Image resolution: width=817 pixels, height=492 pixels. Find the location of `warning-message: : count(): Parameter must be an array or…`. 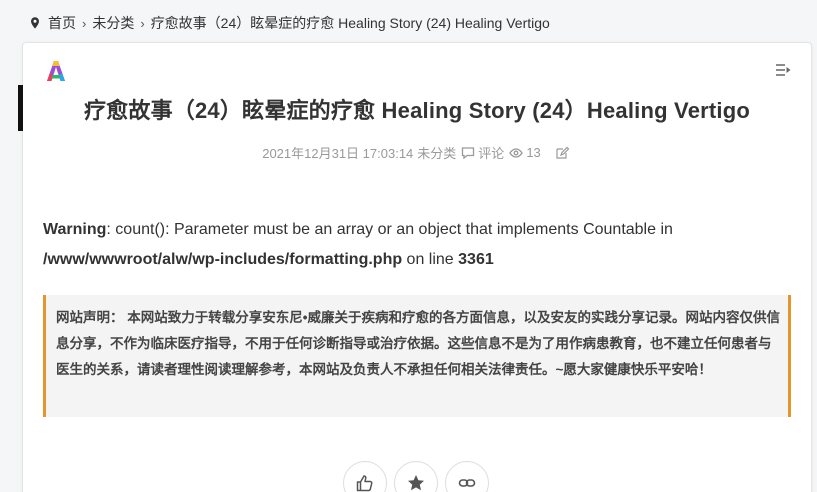

warning-message: : count(): Parameter must be an array or… is located at coordinates (389, 229).